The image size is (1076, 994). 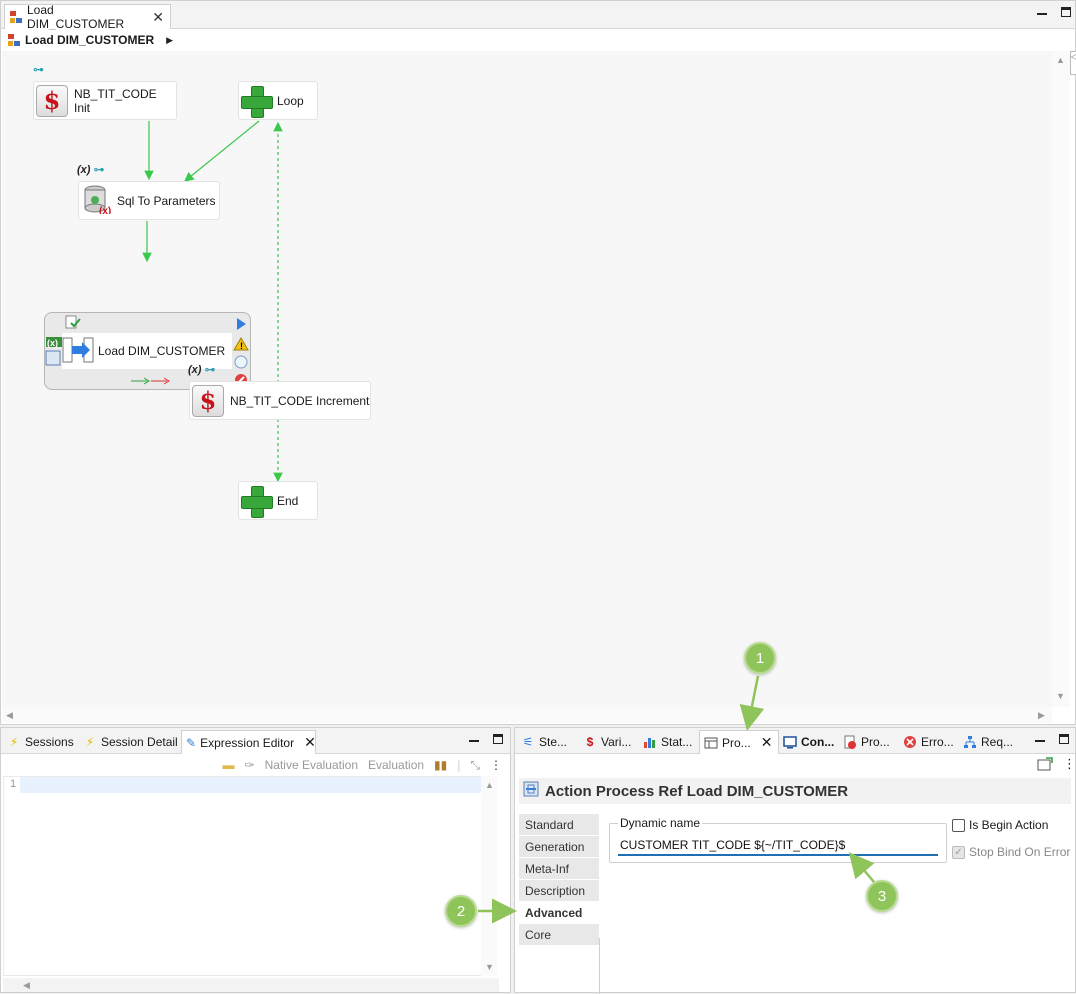 I want to click on nav-standard: Standard, so click(x=559, y=825).